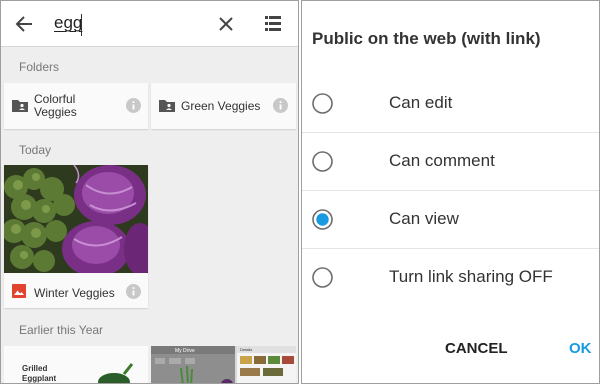 The width and height of the screenshot is (600, 384). Describe the element at coordinates (68, 23) in the screenshot. I see `search-input: egg` at that location.